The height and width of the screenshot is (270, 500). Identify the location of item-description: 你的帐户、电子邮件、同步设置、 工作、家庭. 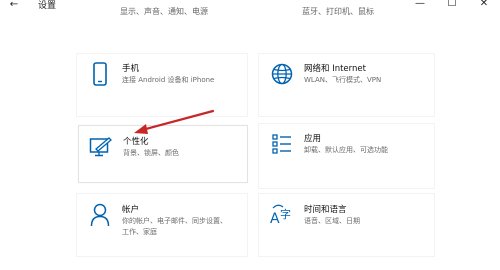
(174, 226).